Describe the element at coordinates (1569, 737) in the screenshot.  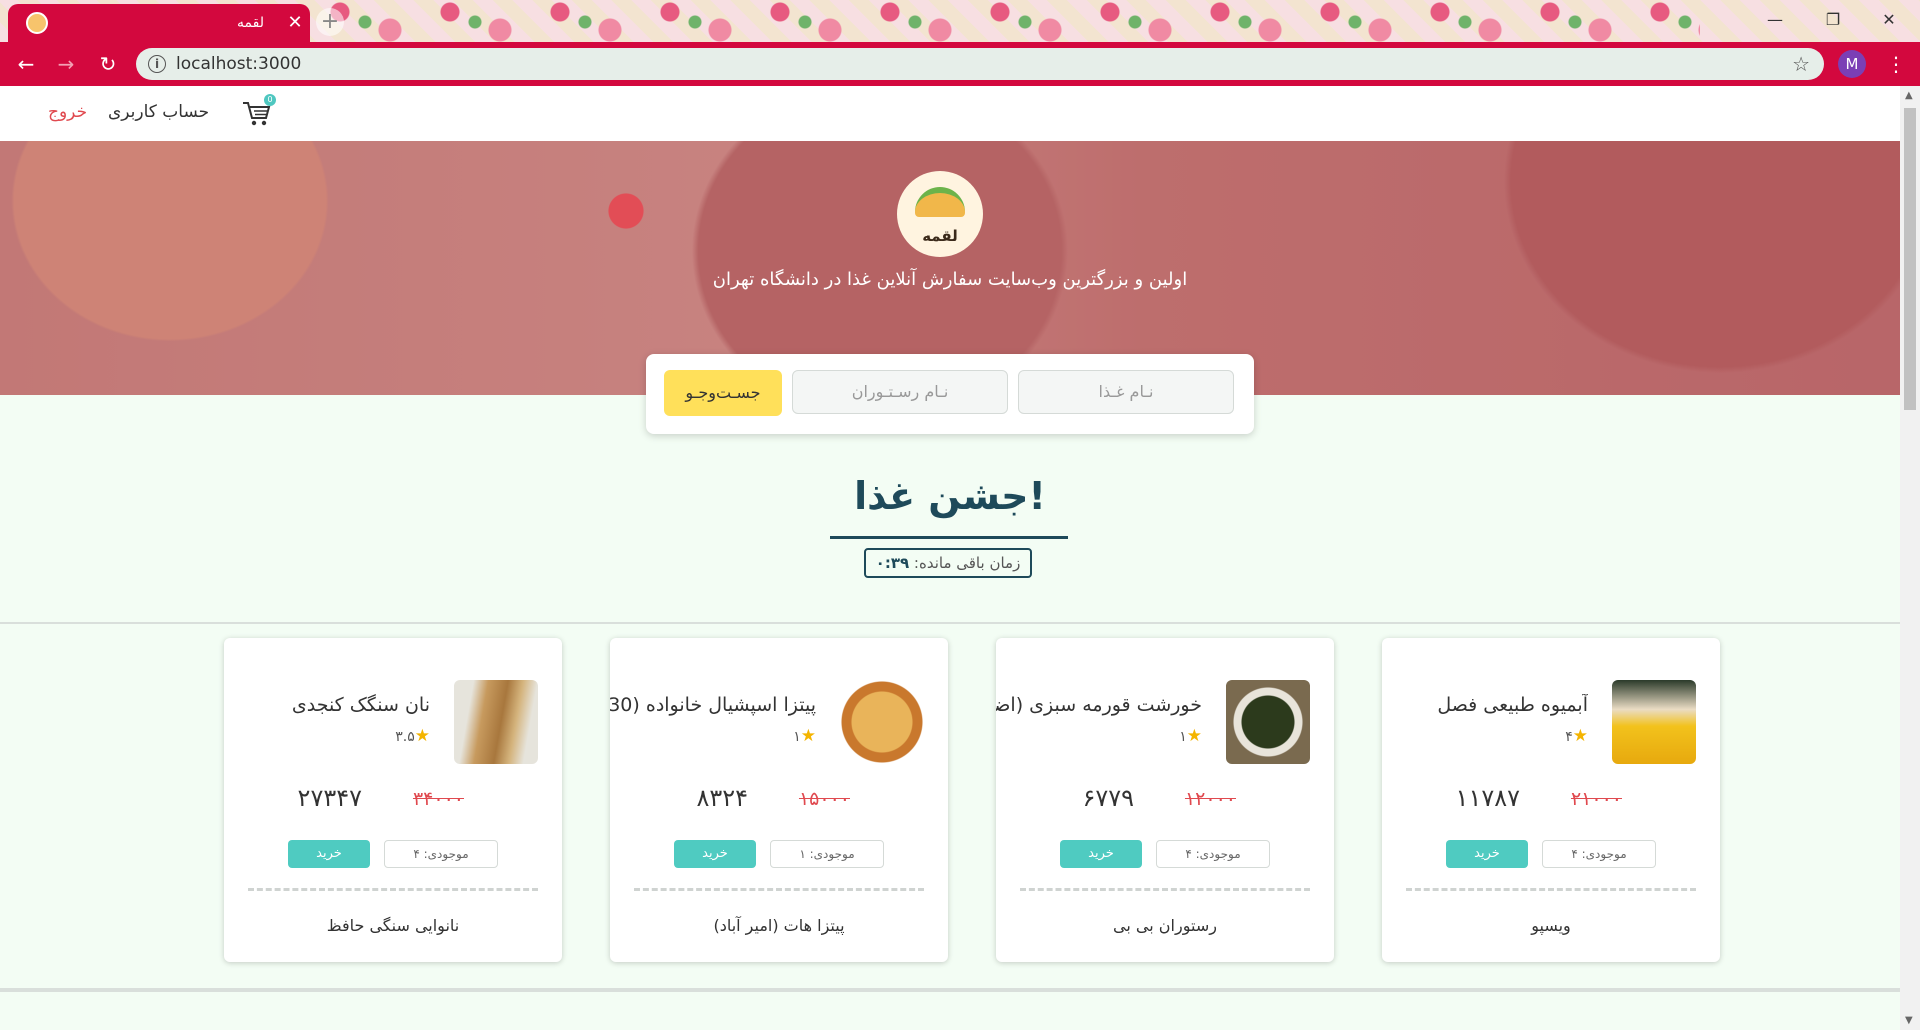
I see `rating-value: ۴` at that location.